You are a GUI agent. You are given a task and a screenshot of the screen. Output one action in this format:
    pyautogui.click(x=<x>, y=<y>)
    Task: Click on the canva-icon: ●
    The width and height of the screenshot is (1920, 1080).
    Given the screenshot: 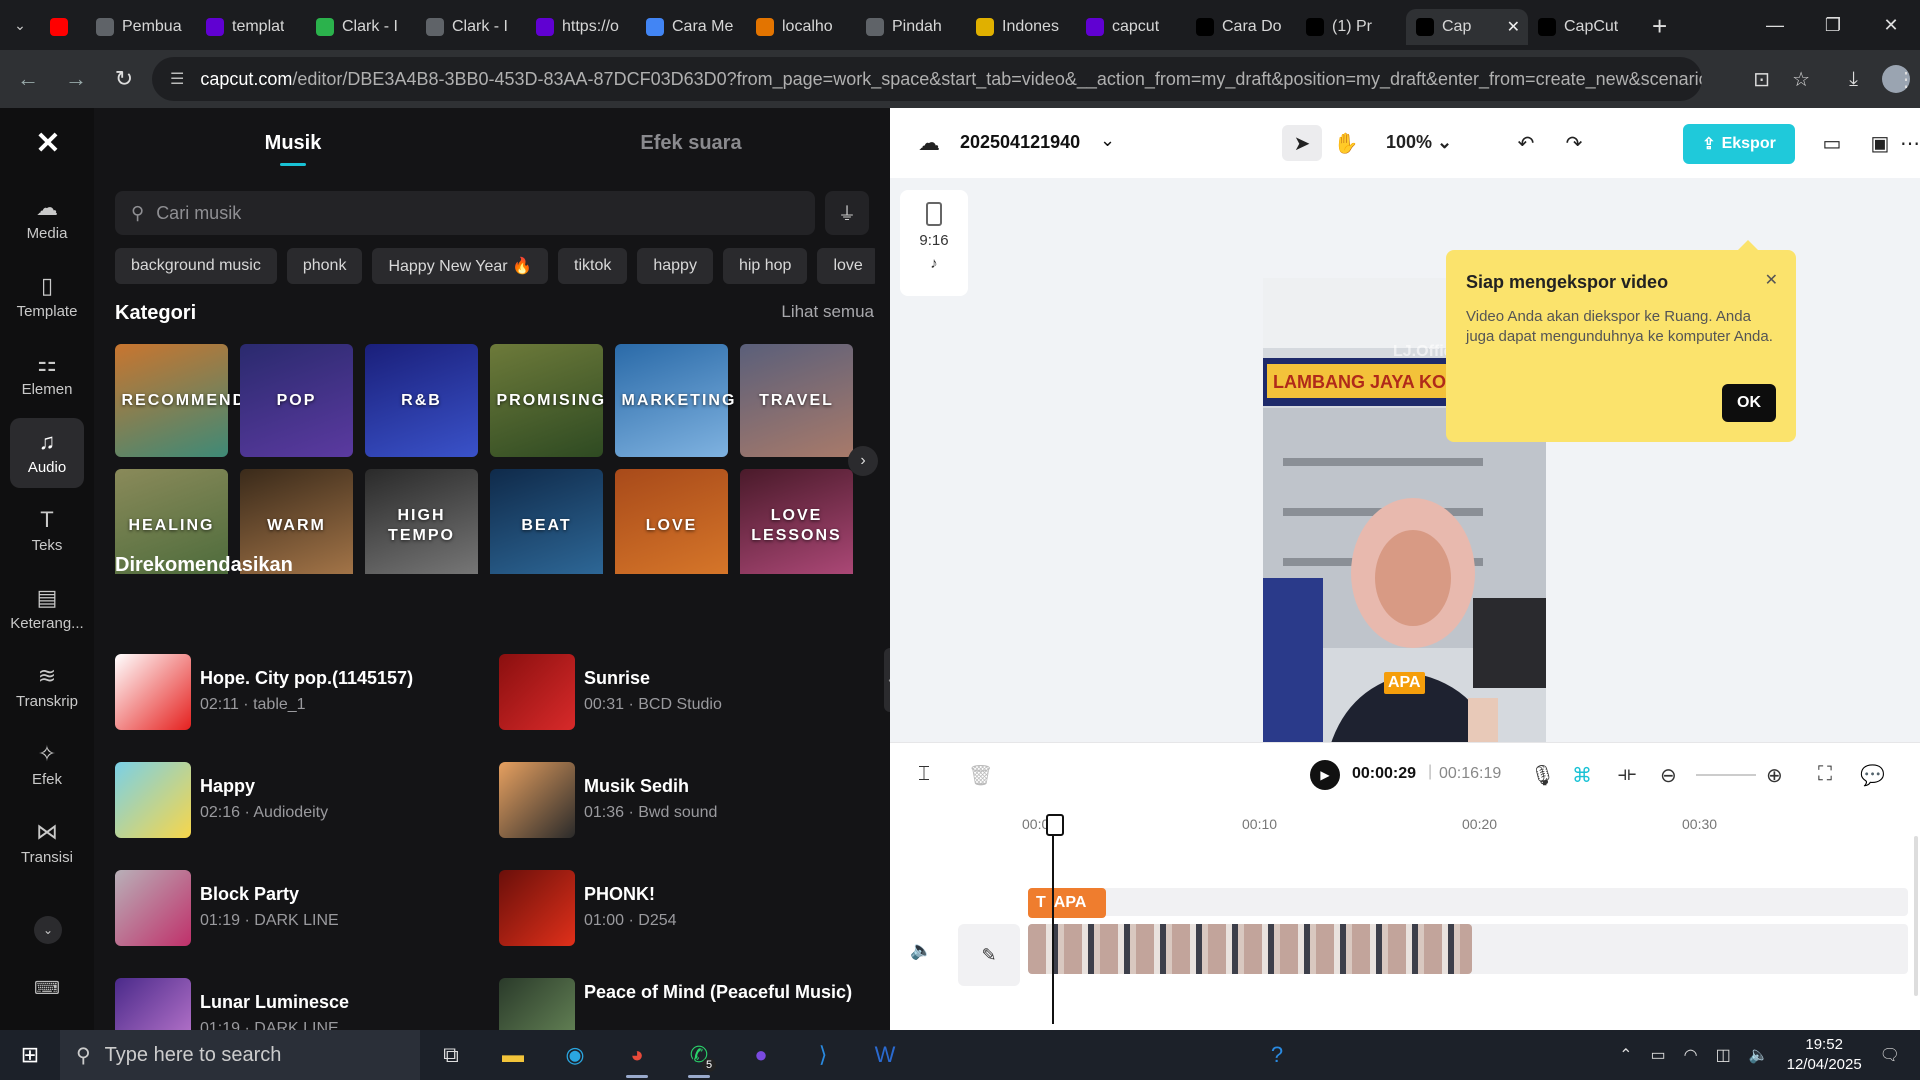 What is the action you would take?
    pyautogui.click(x=761, y=1055)
    